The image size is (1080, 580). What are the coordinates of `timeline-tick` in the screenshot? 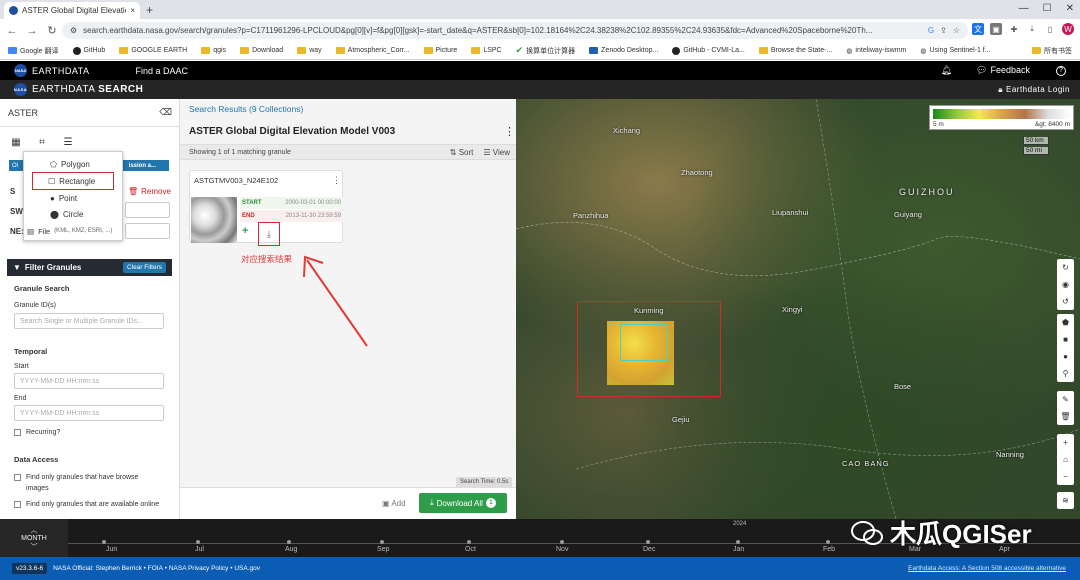 It's located at (828, 542).